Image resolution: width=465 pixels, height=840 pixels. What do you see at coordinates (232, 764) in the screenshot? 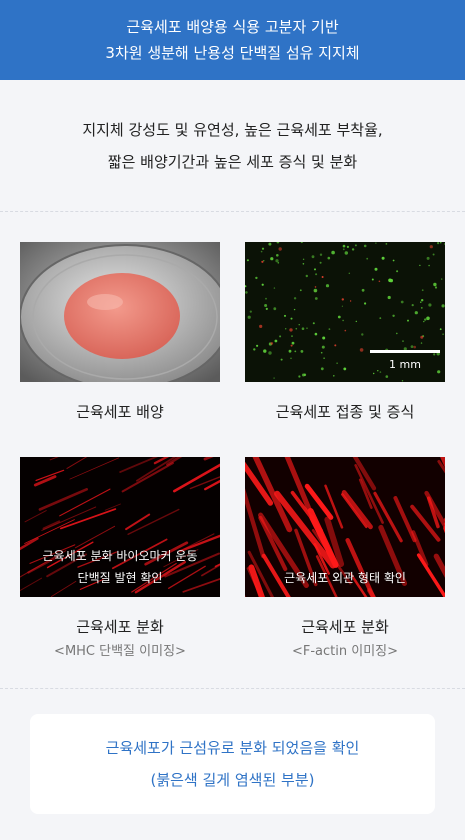
I see `result-note: 근육세포가 근섬유로 분화 되었음을 확인 (붉은색 길게 염색된 부분)` at bounding box center [232, 764].